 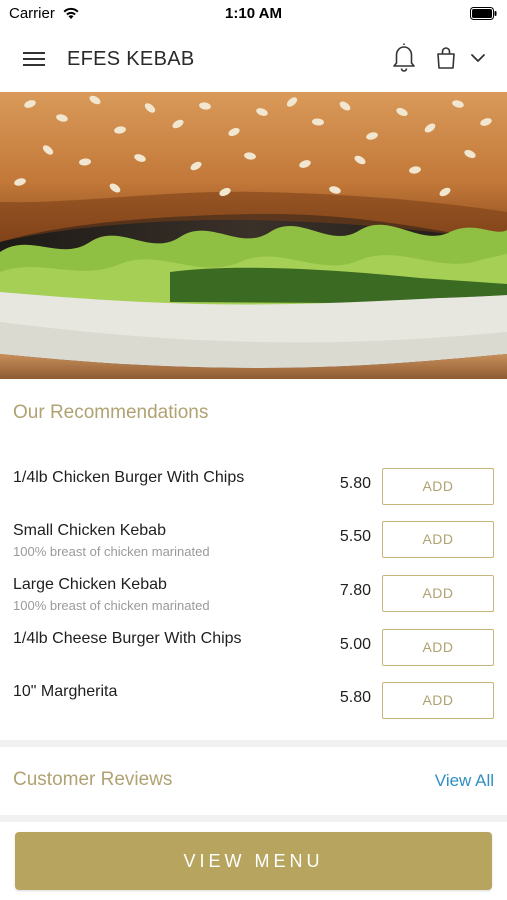 I want to click on item-name: 10" Margherita, so click(x=65, y=691).